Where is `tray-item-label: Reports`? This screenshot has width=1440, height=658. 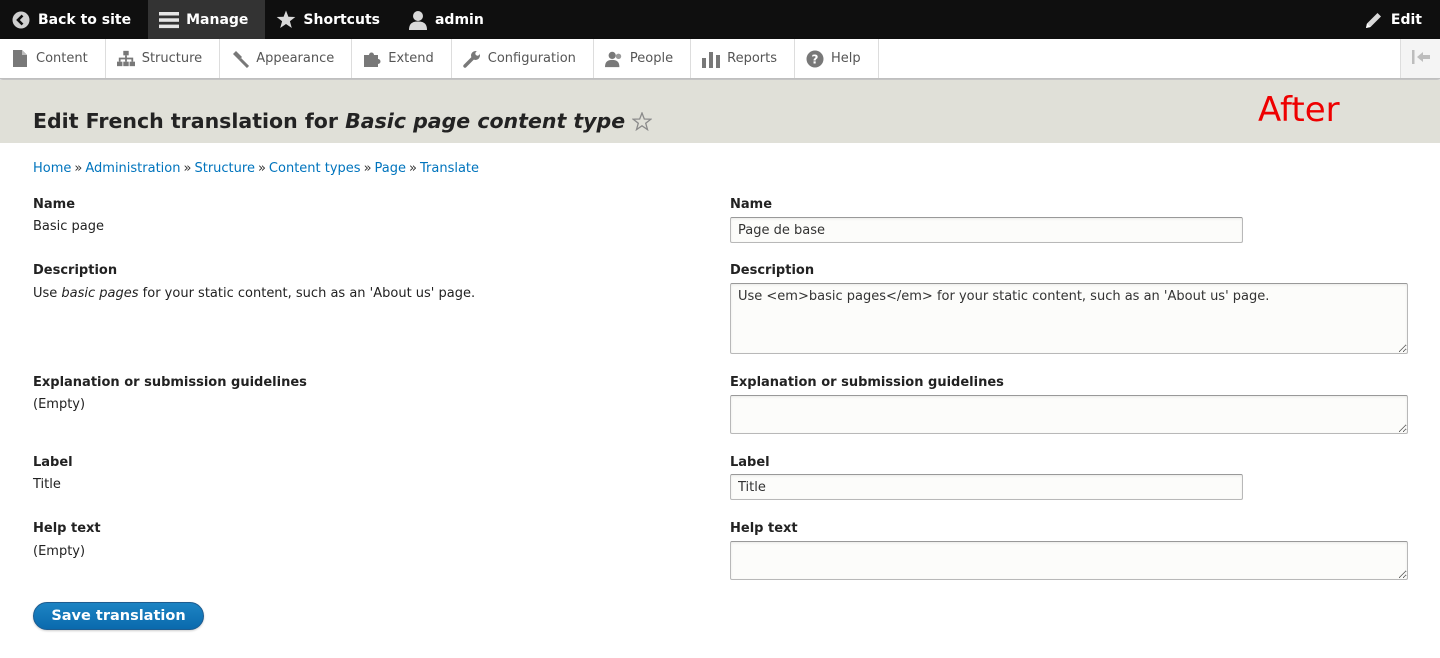
tray-item-label: Reports is located at coordinates (752, 58).